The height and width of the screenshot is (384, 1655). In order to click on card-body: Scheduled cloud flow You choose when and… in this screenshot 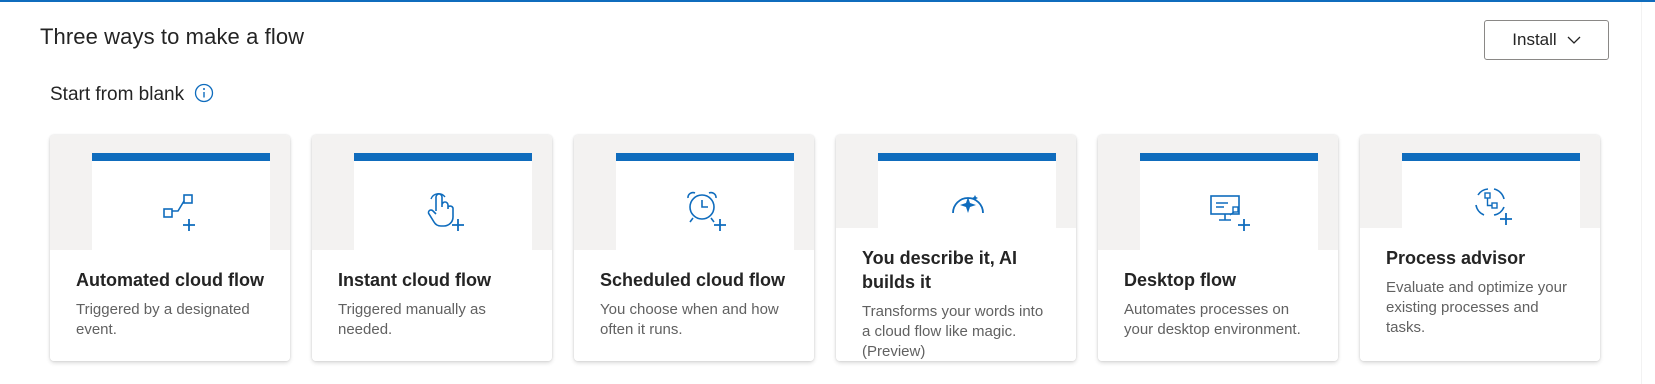, I will do `click(694, 305)`.